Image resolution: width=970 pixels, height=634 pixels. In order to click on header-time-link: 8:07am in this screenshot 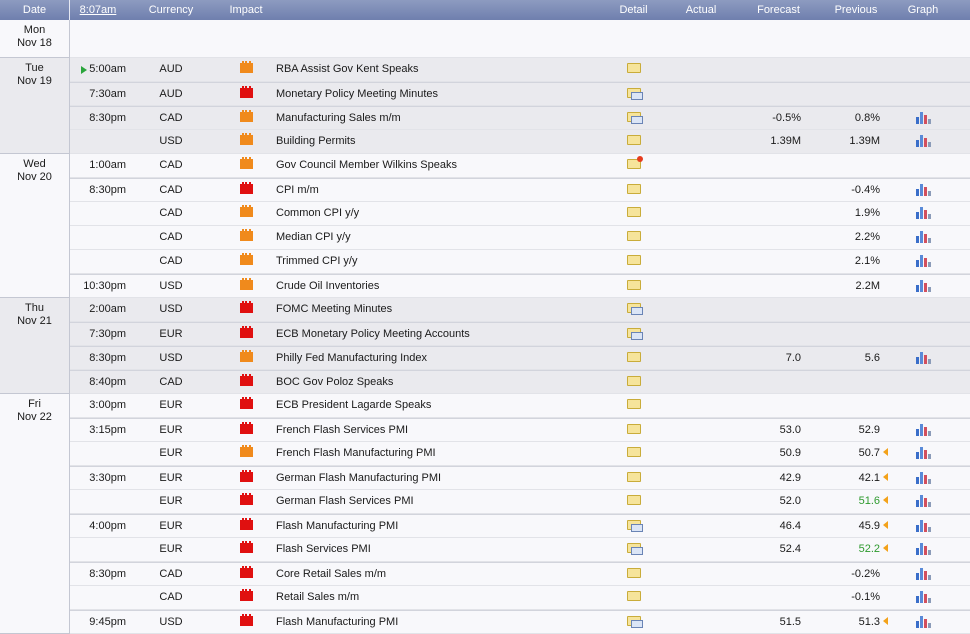, I will do `click(98, 10)`.